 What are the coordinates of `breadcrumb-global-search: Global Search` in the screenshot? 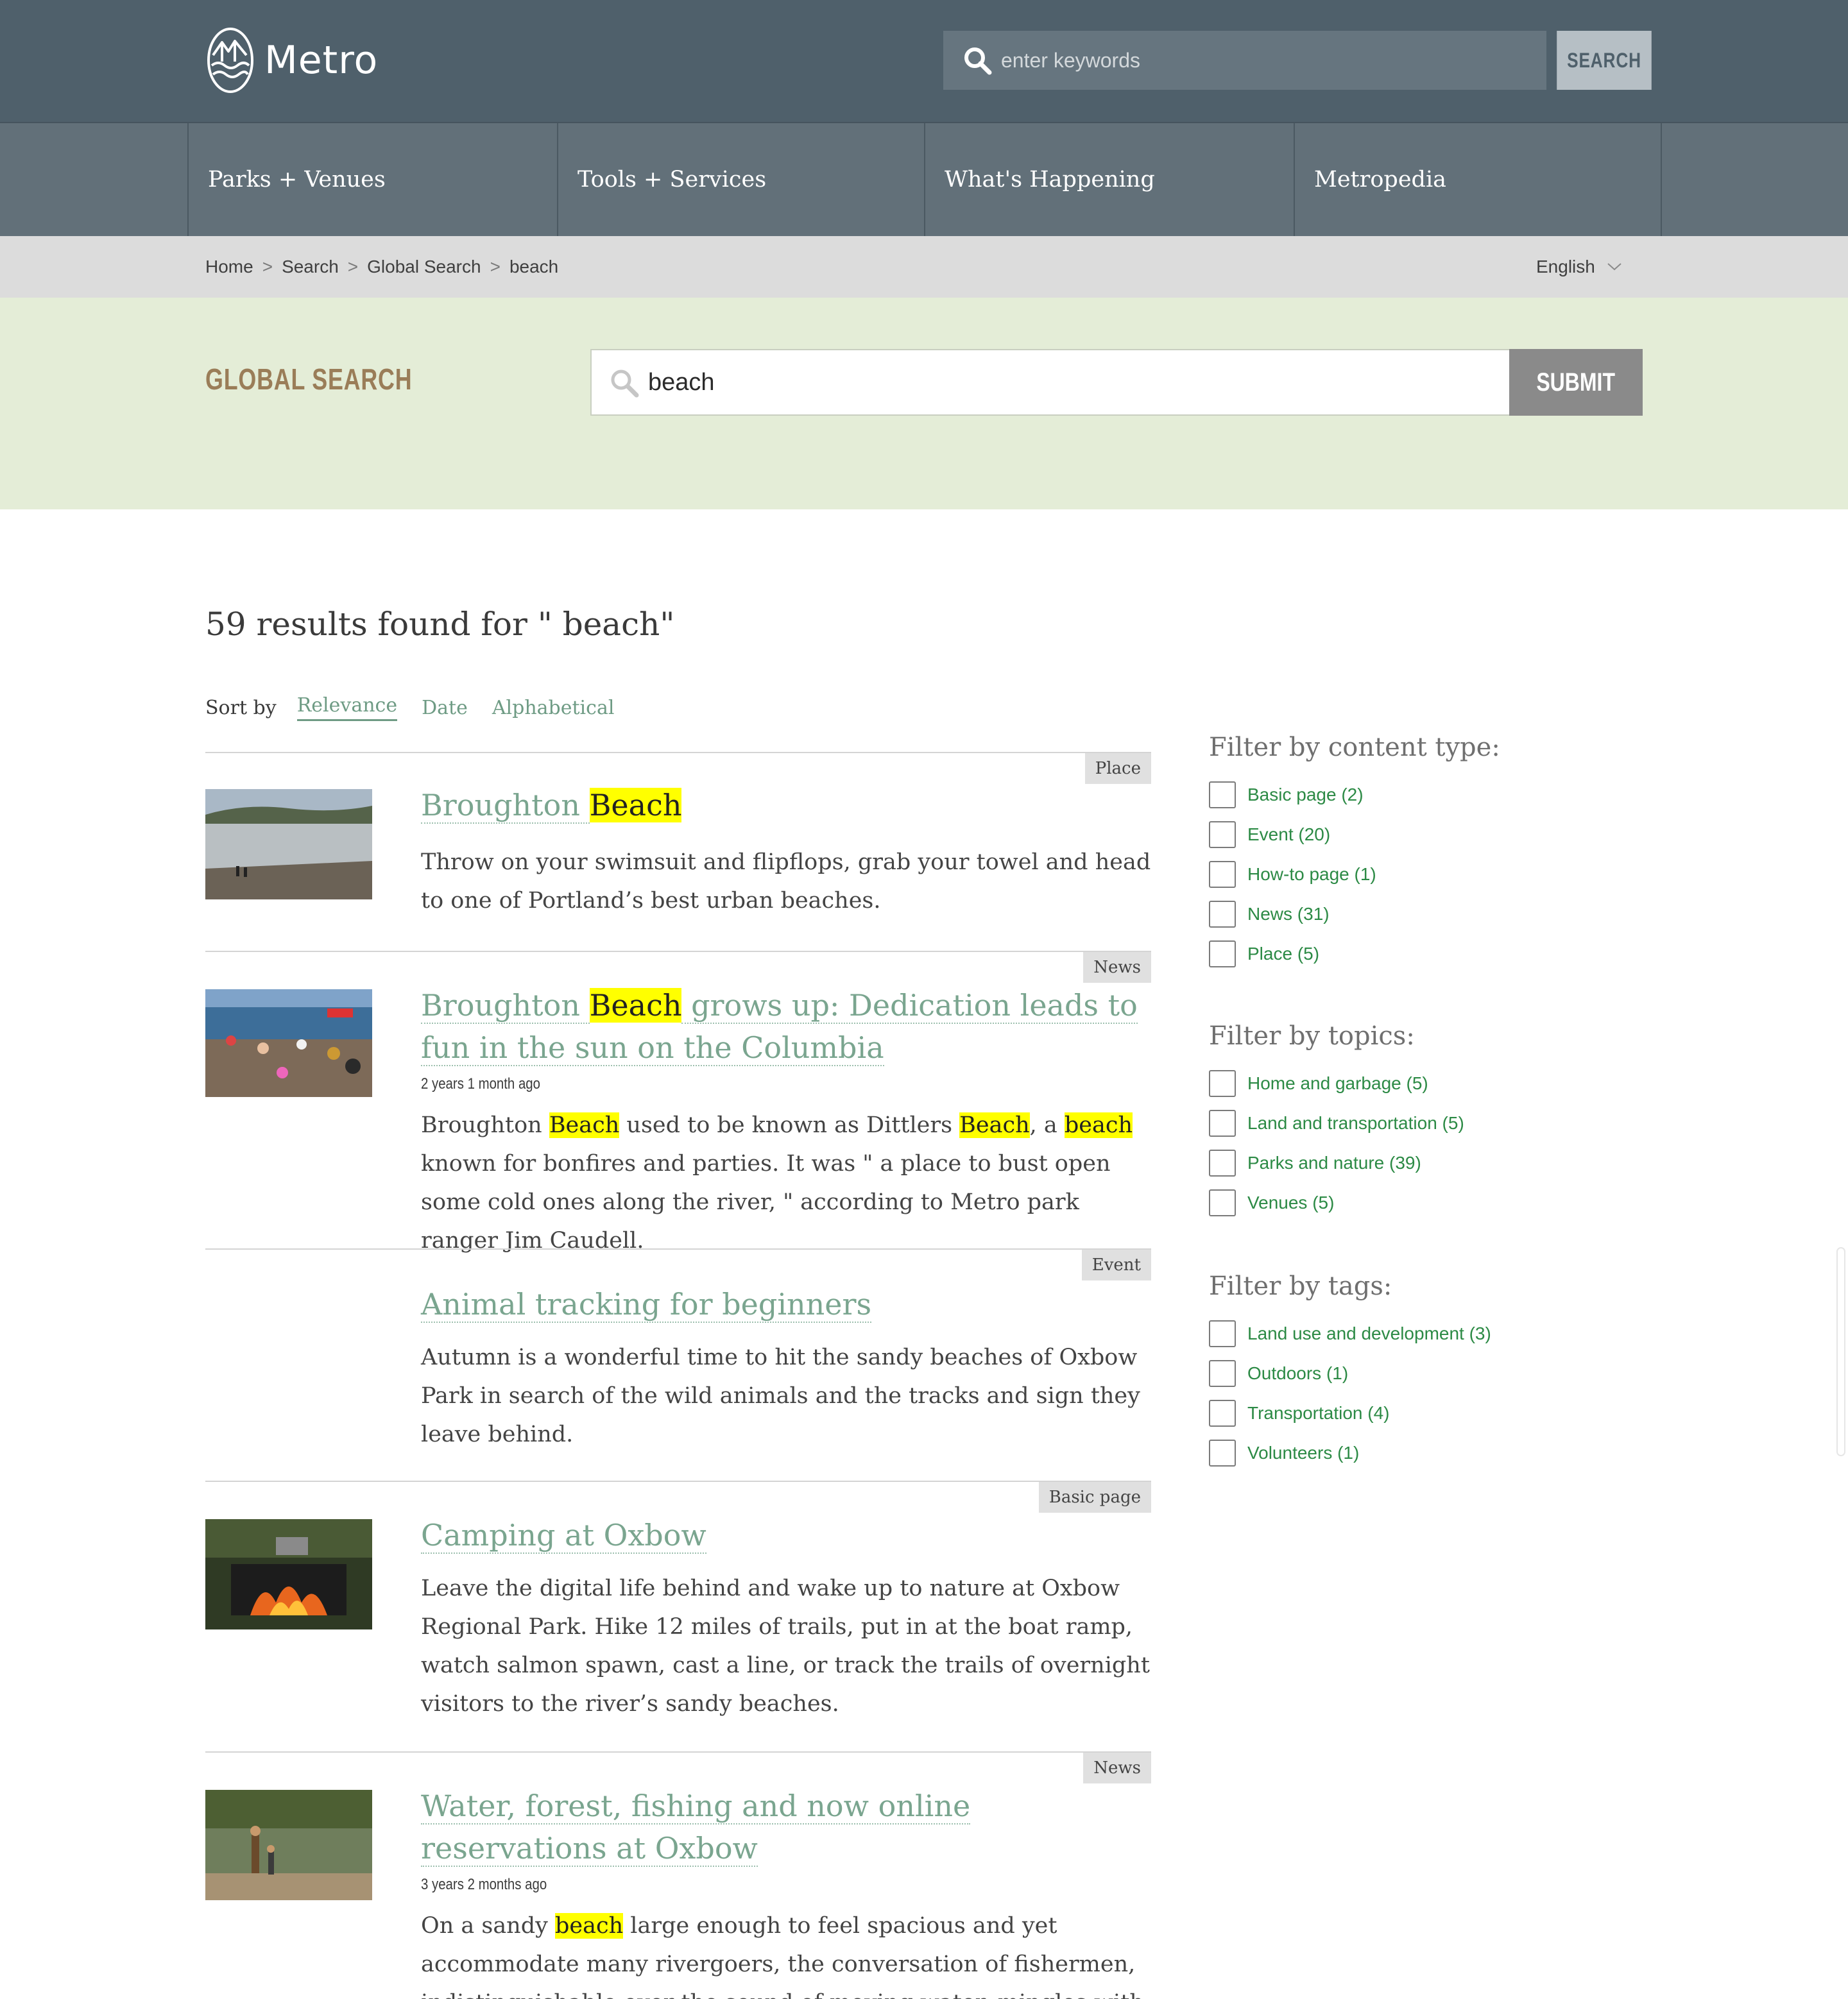 It's located at (424, 267).